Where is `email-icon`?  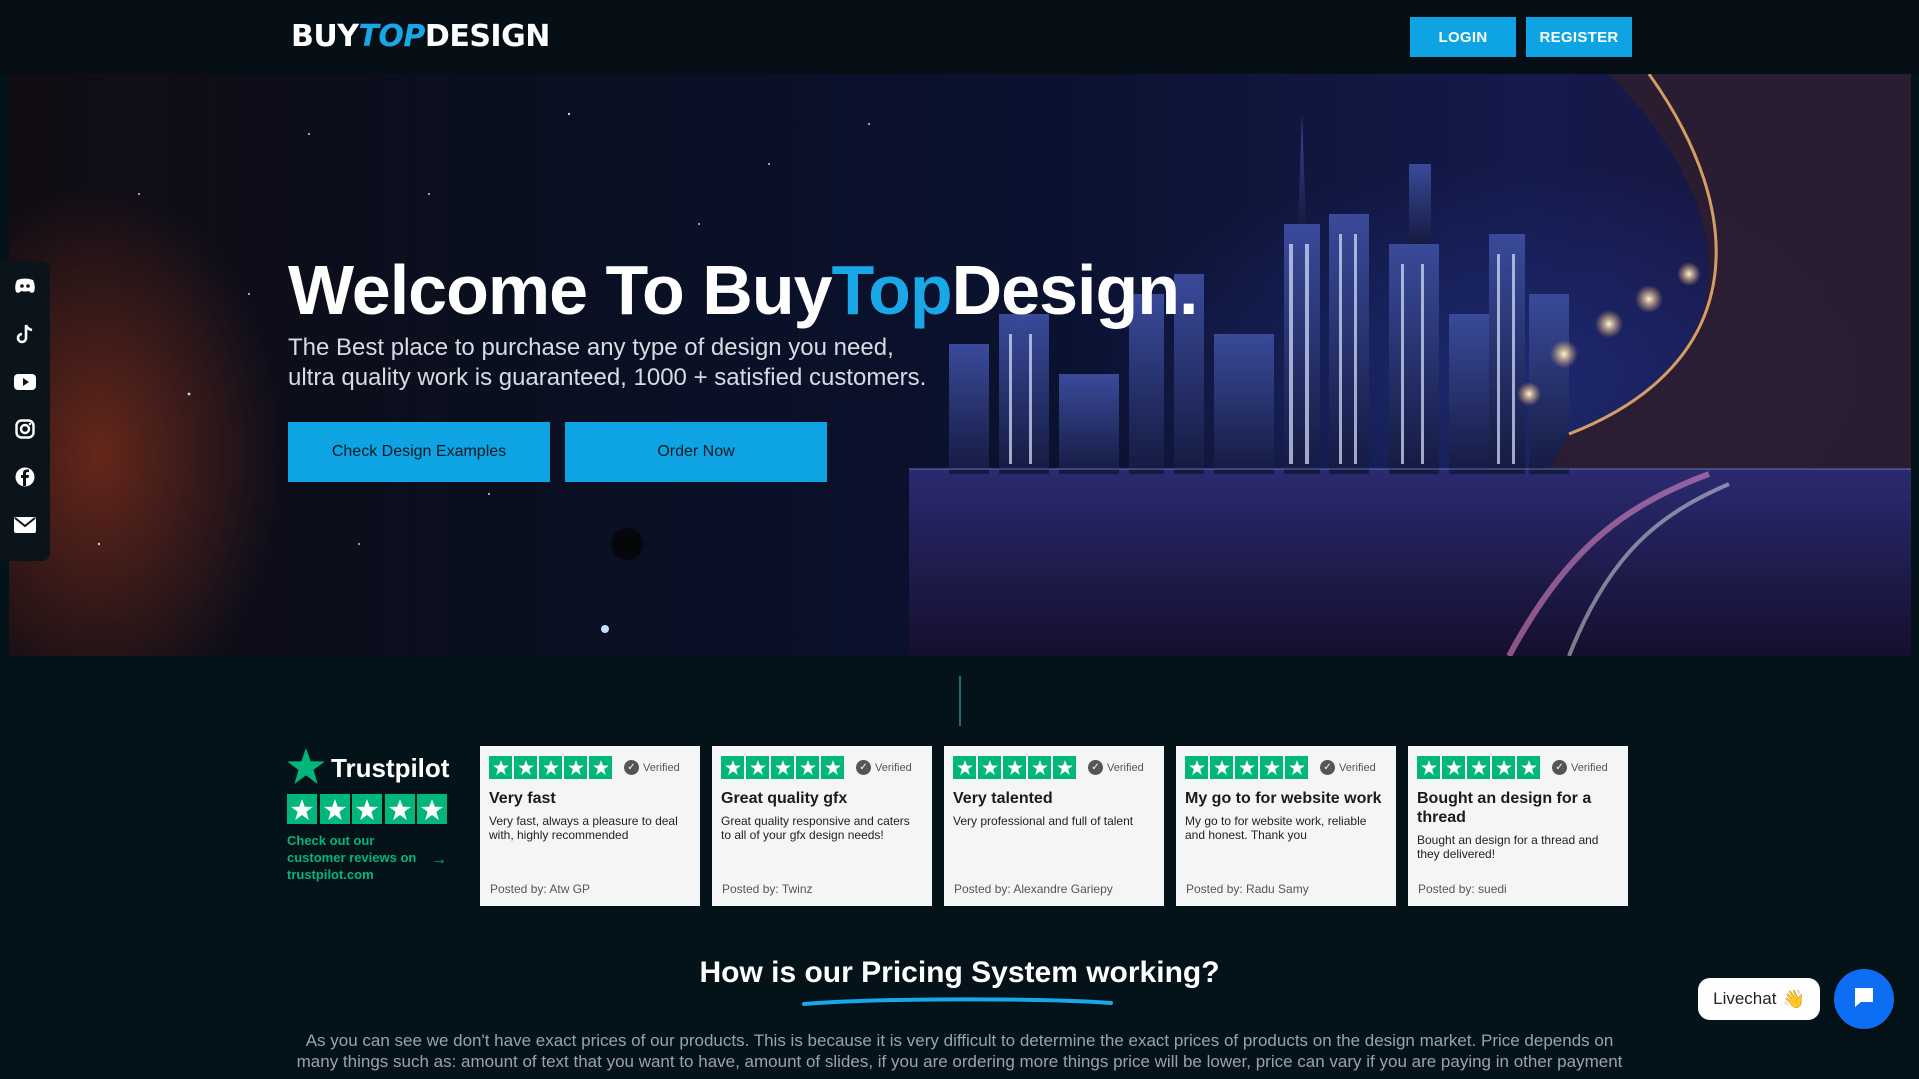
email-icon is located at coordinates (25, 525).